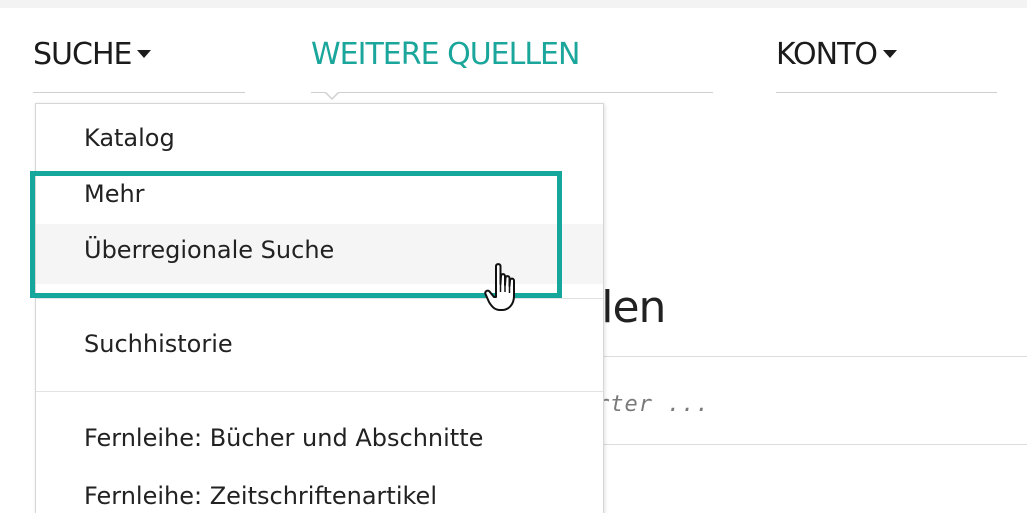  What do you see at coordinates (82, 54) in the screenshot?
I see `nav-suche-label: SUCHE` at bounding box center [82, 54].